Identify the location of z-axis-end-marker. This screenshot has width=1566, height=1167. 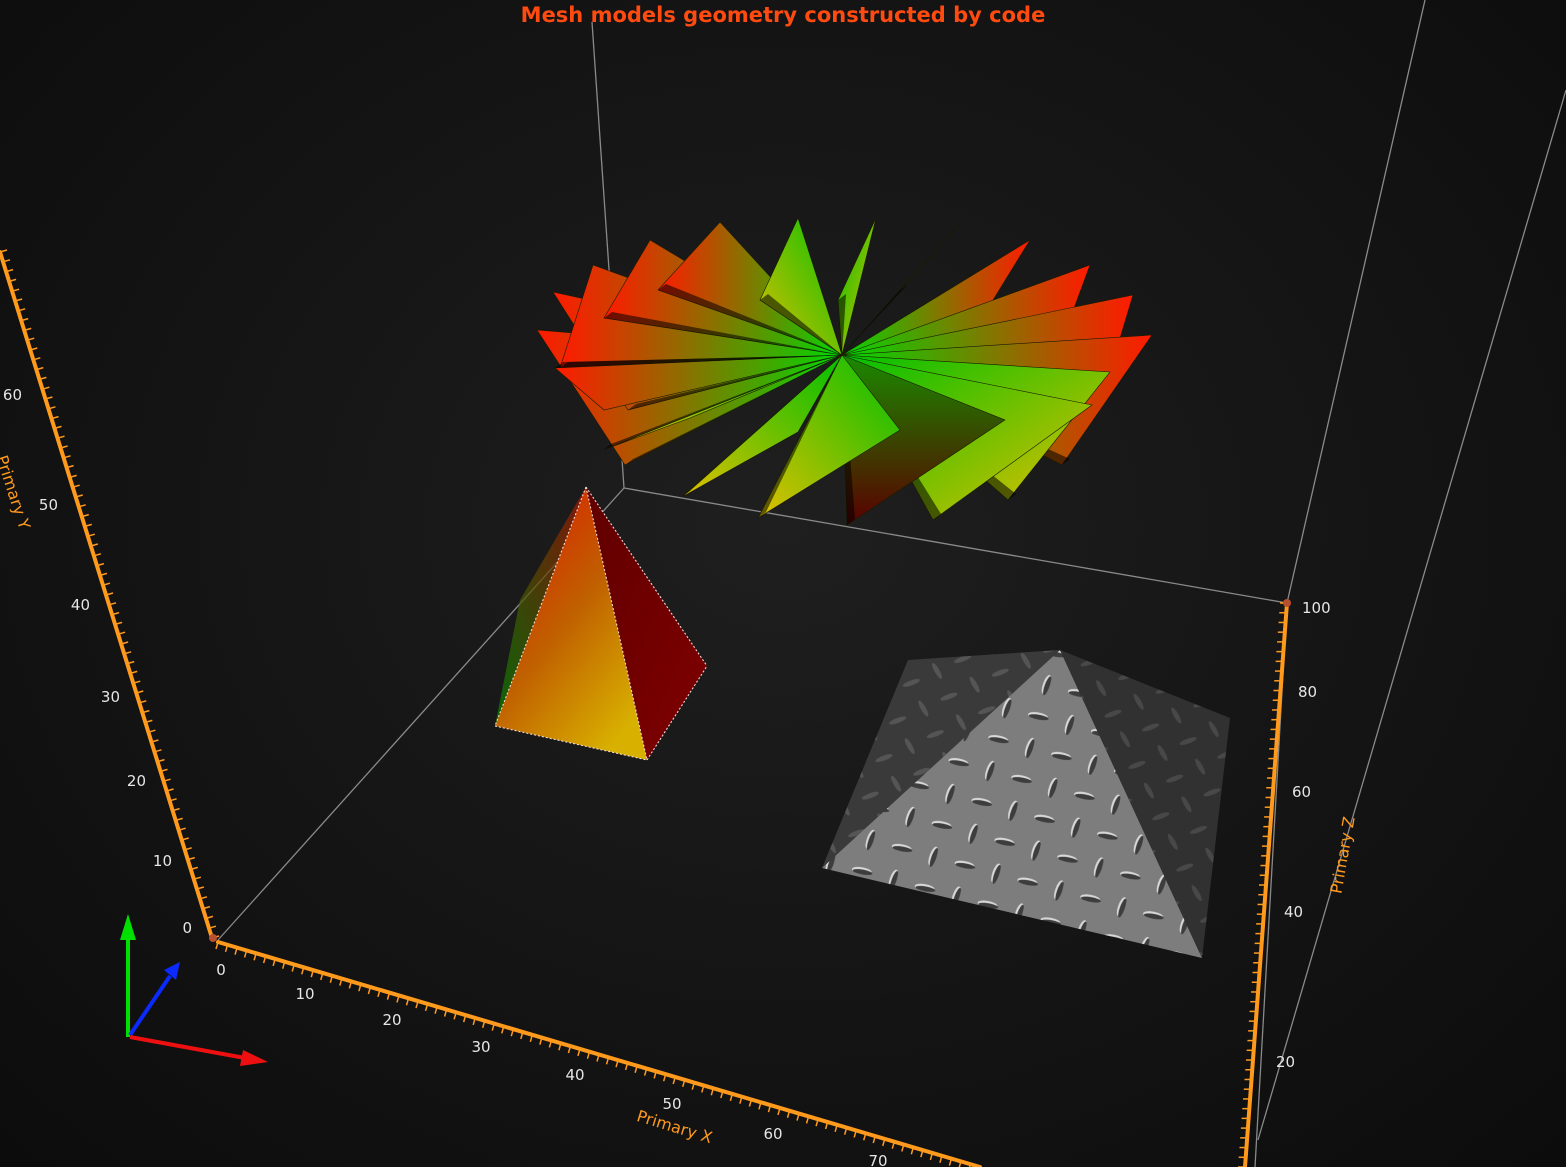
(1287, 603).